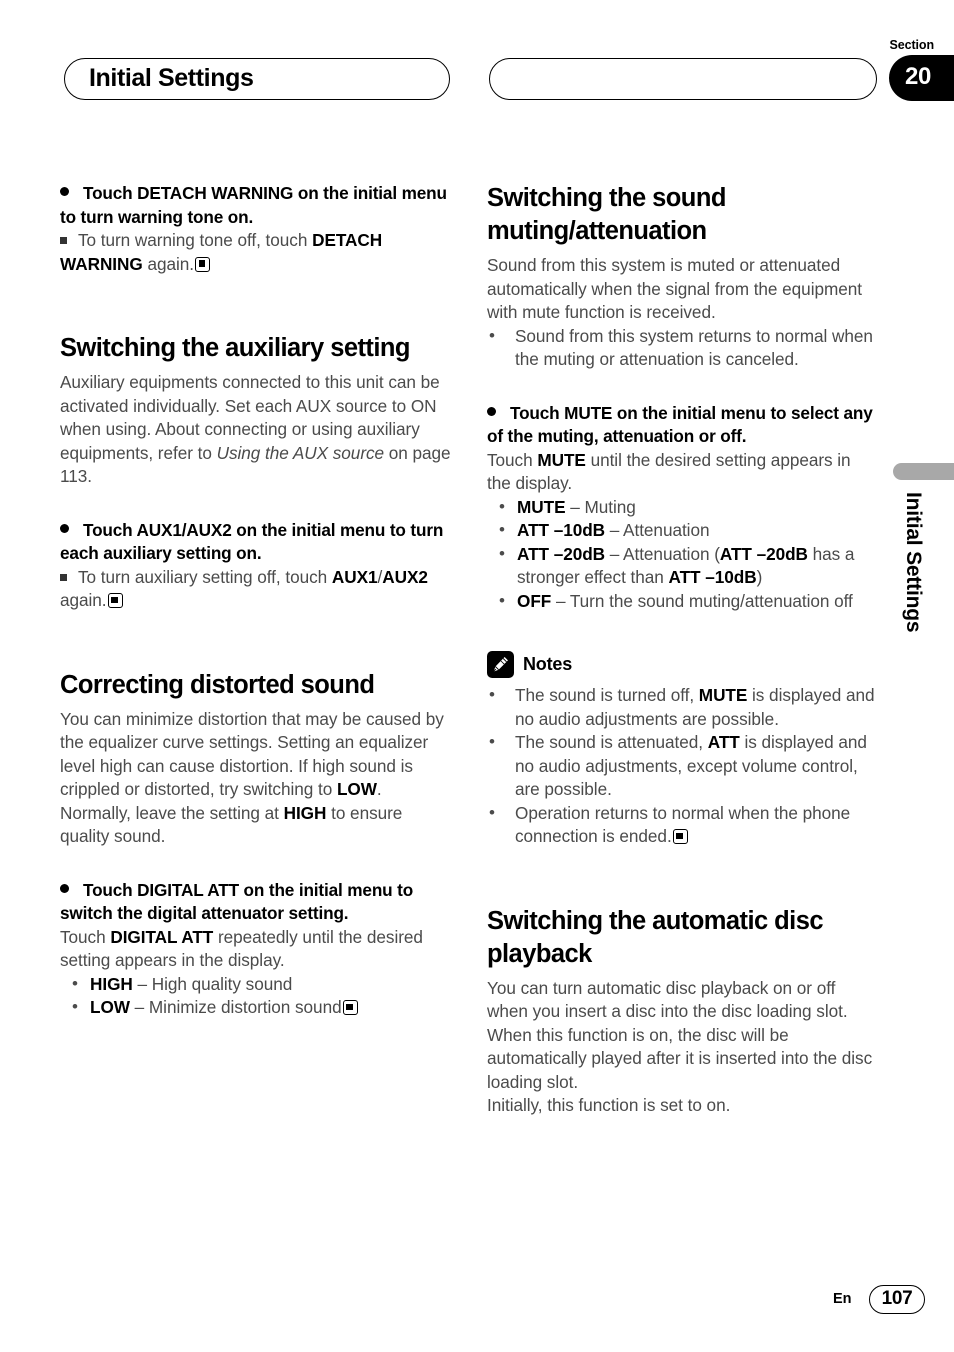 The height and width of the screenshot is (1352, 954). I want to click on list-item: ATT –10dB – Attenuation, so click(683, 530).